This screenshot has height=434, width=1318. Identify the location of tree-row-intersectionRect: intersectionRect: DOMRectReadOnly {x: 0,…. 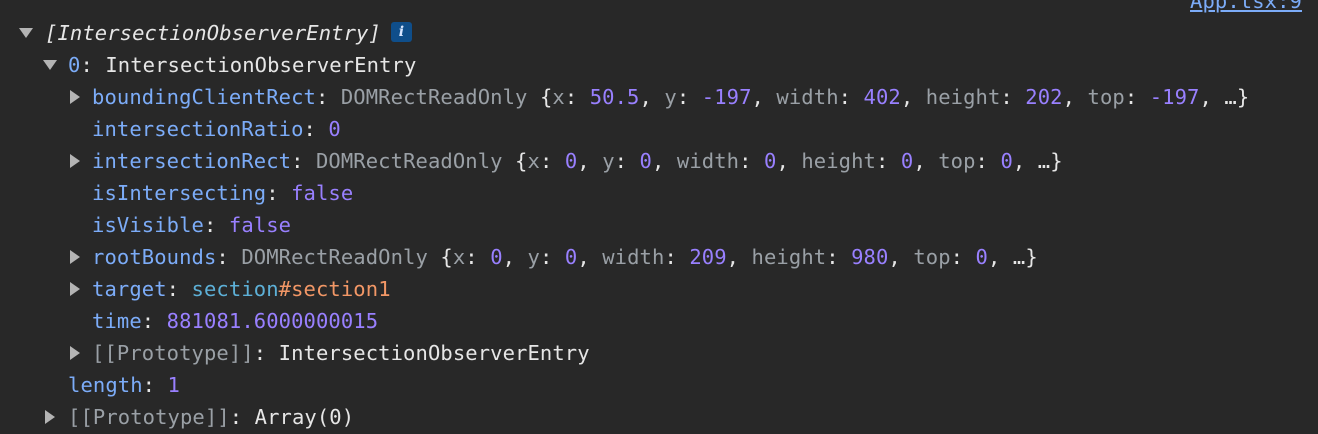
(659, 161).